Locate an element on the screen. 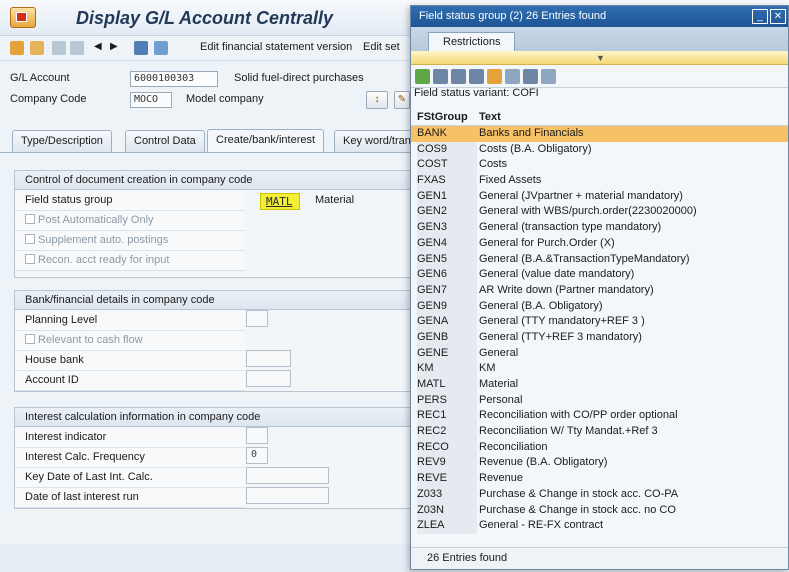 The height and width of the screenshot is (572, 789). list-item: GEN4 General for Purch.Order (X) is located at coordinates (599, 243).